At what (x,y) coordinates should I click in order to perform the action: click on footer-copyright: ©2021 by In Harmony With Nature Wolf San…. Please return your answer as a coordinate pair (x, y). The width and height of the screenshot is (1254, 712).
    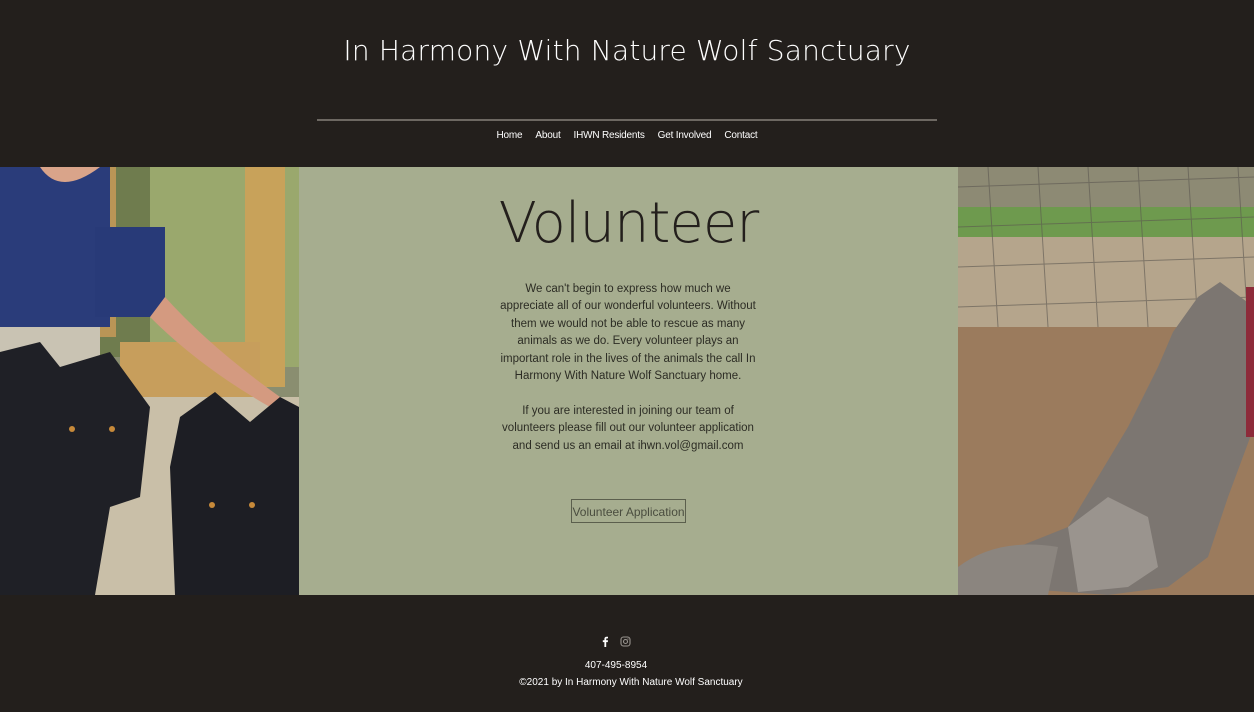
    Looking at the image, I should click on (631, 682).